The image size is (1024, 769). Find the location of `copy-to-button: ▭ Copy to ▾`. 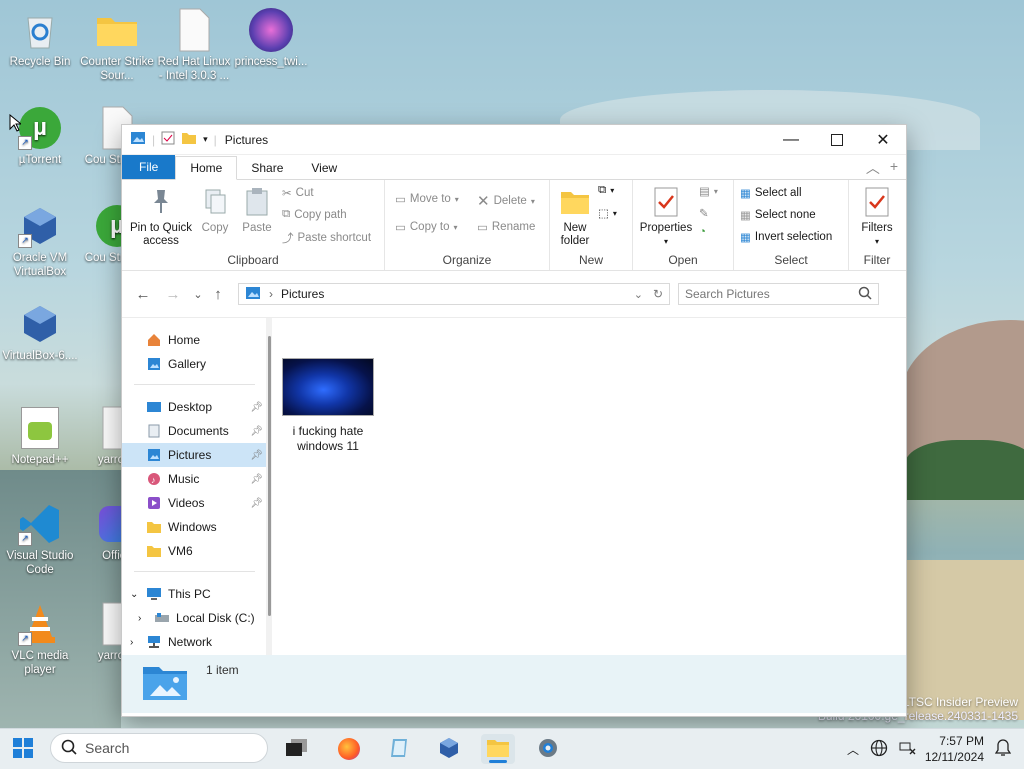

copy-to-button: ▭ Copy to ▾ is located at coordinates (426, 227).